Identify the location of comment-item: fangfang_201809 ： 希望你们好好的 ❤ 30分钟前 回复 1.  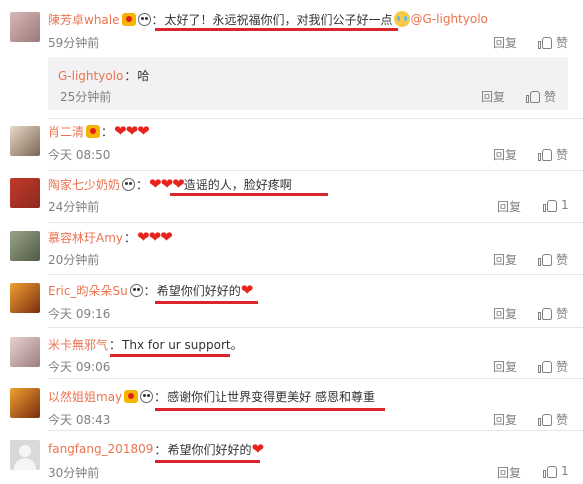
(291, 457).